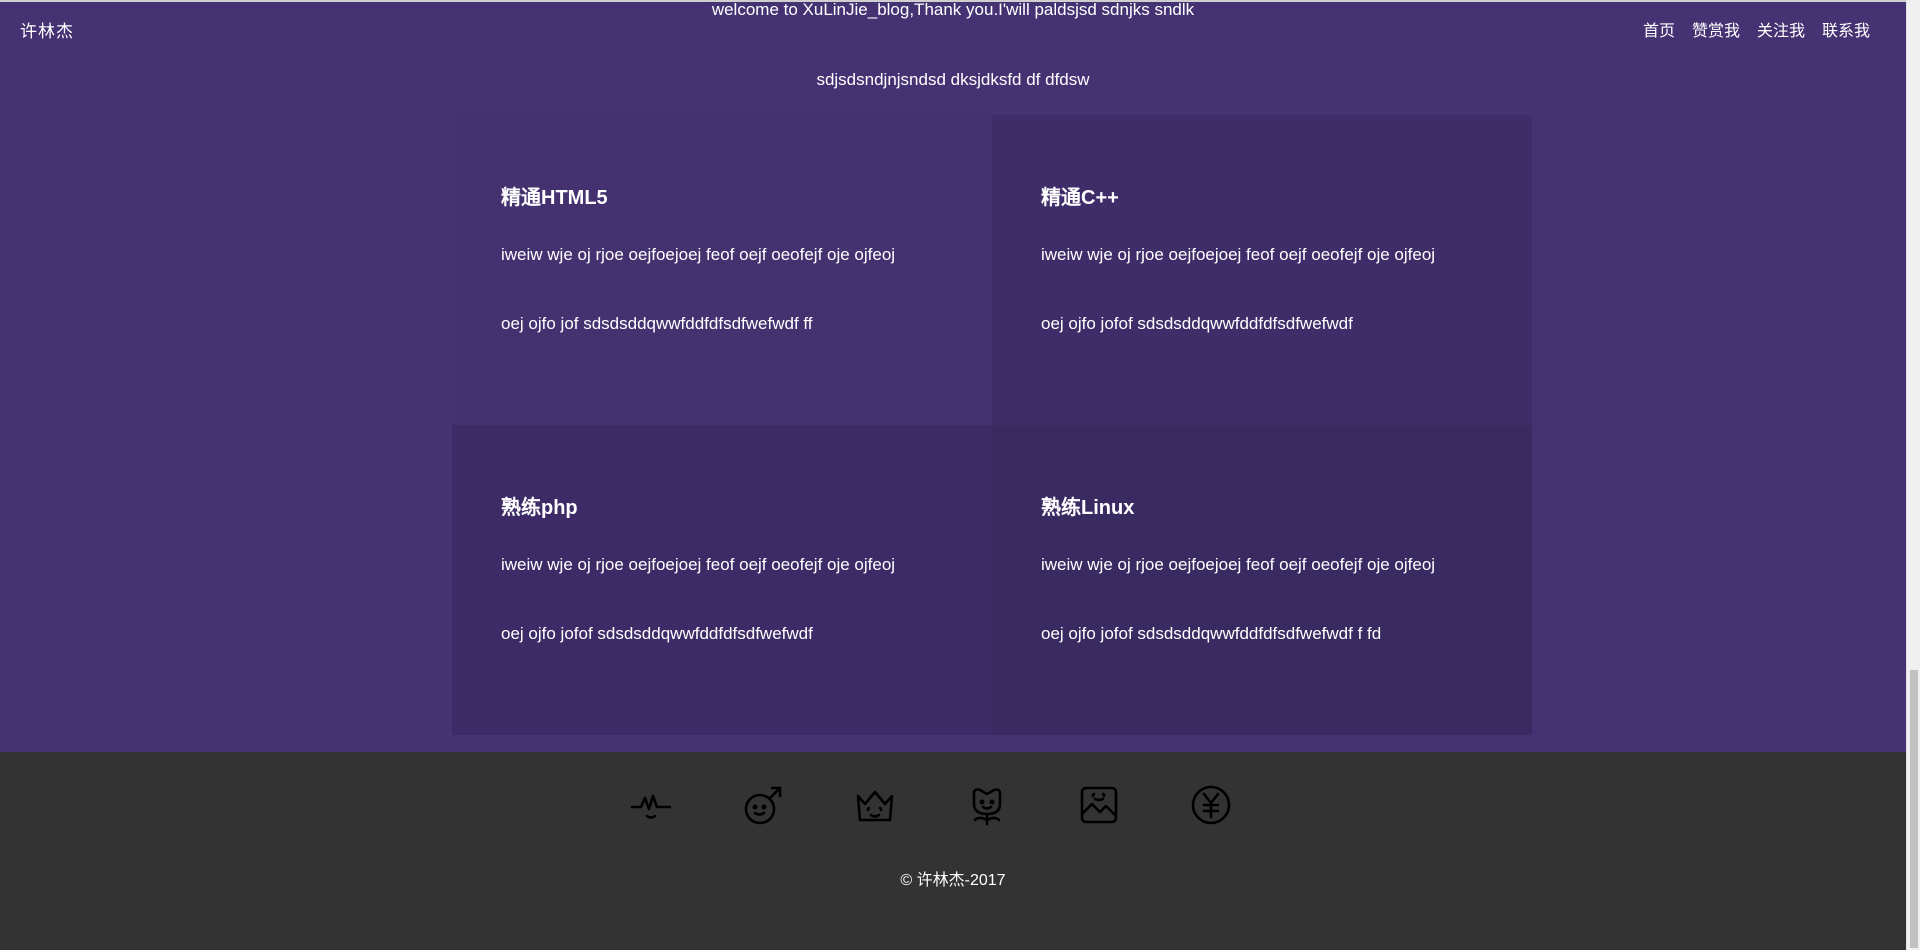 The width and height of the screenshot is (1920, 950). What do you see at coordinates (1716, 29) in the screenshot?
I see `nav-appreciate: 赞赏我` at bounding box center [1716, 29].